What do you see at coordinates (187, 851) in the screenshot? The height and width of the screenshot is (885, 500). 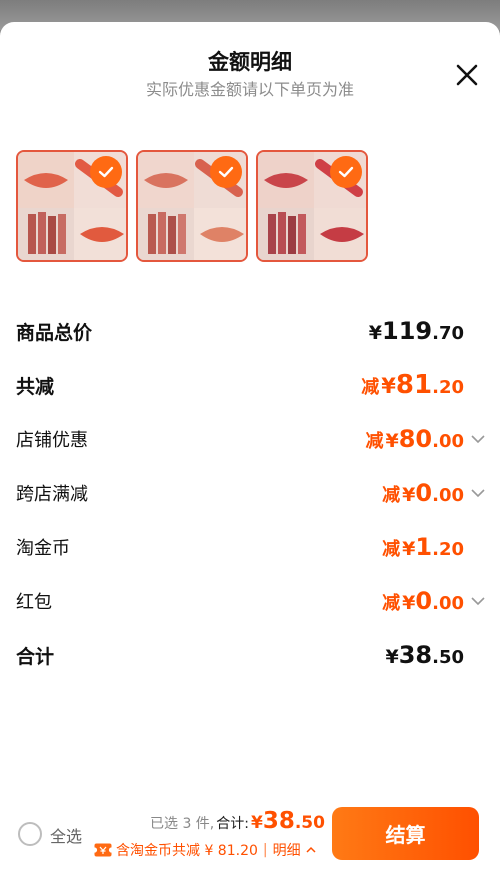 I see `coin-reduce-text: 含淘金币共减 ¥ 81.20` at bounding box center [187, 851].